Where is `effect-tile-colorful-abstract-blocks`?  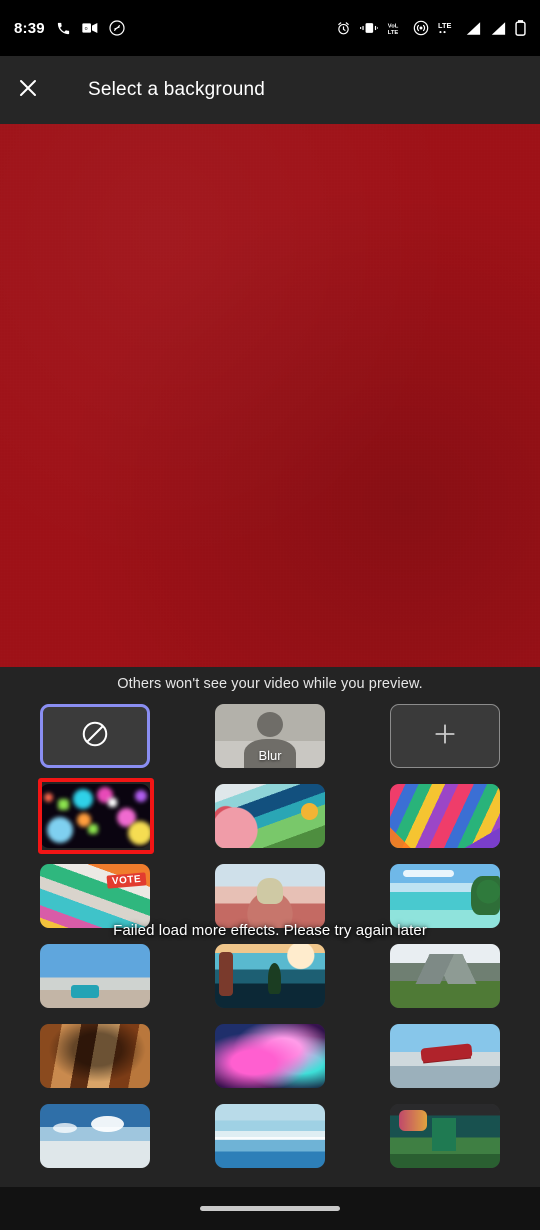 effect-tile-colorful-abstract-blocks is located at coordinates (445, 816).